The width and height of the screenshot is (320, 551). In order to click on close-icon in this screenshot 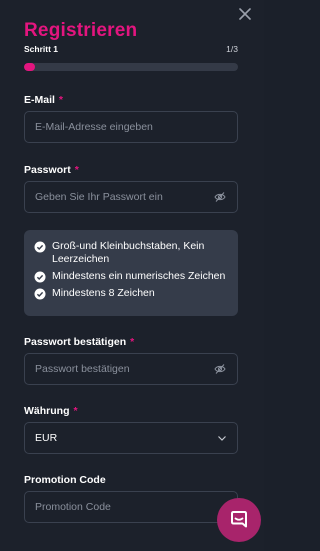, I will do `click(245, 14)`.